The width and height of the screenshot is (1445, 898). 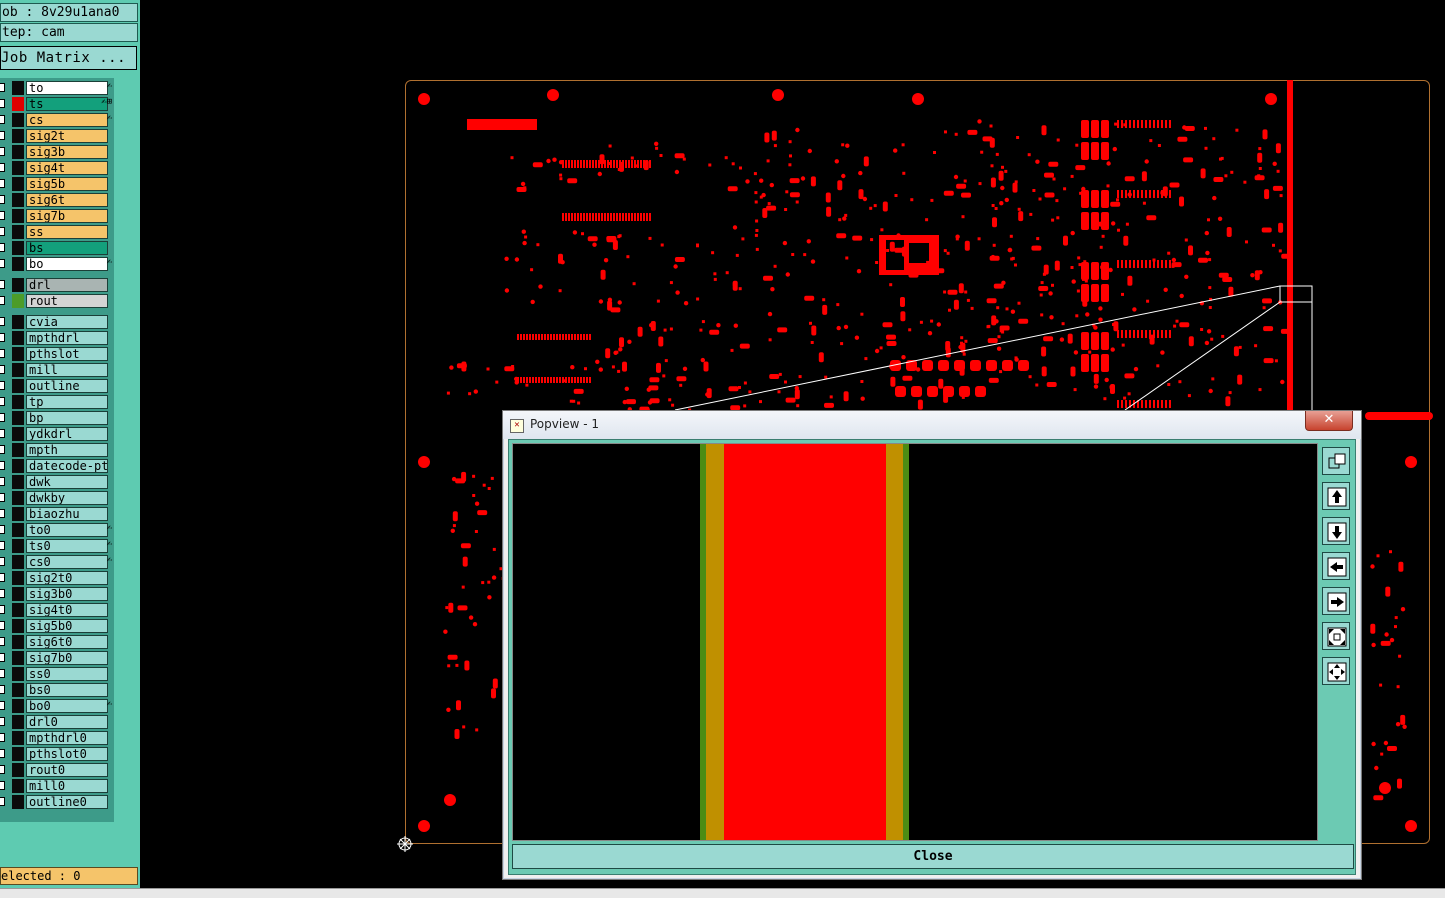 I want to click on layer-row: ts0 ✍, so click(x=57, y=546).